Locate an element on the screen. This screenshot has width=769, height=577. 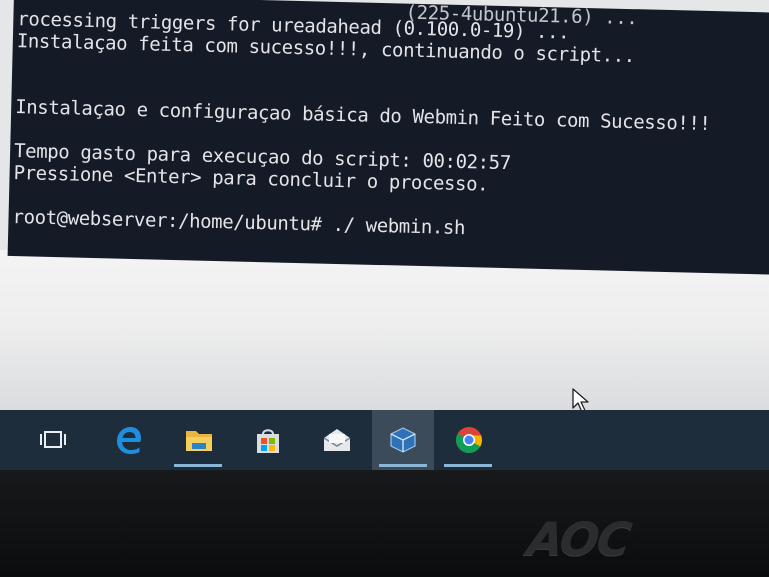
microsoft-store-icon is located at coordinates (268, 440).